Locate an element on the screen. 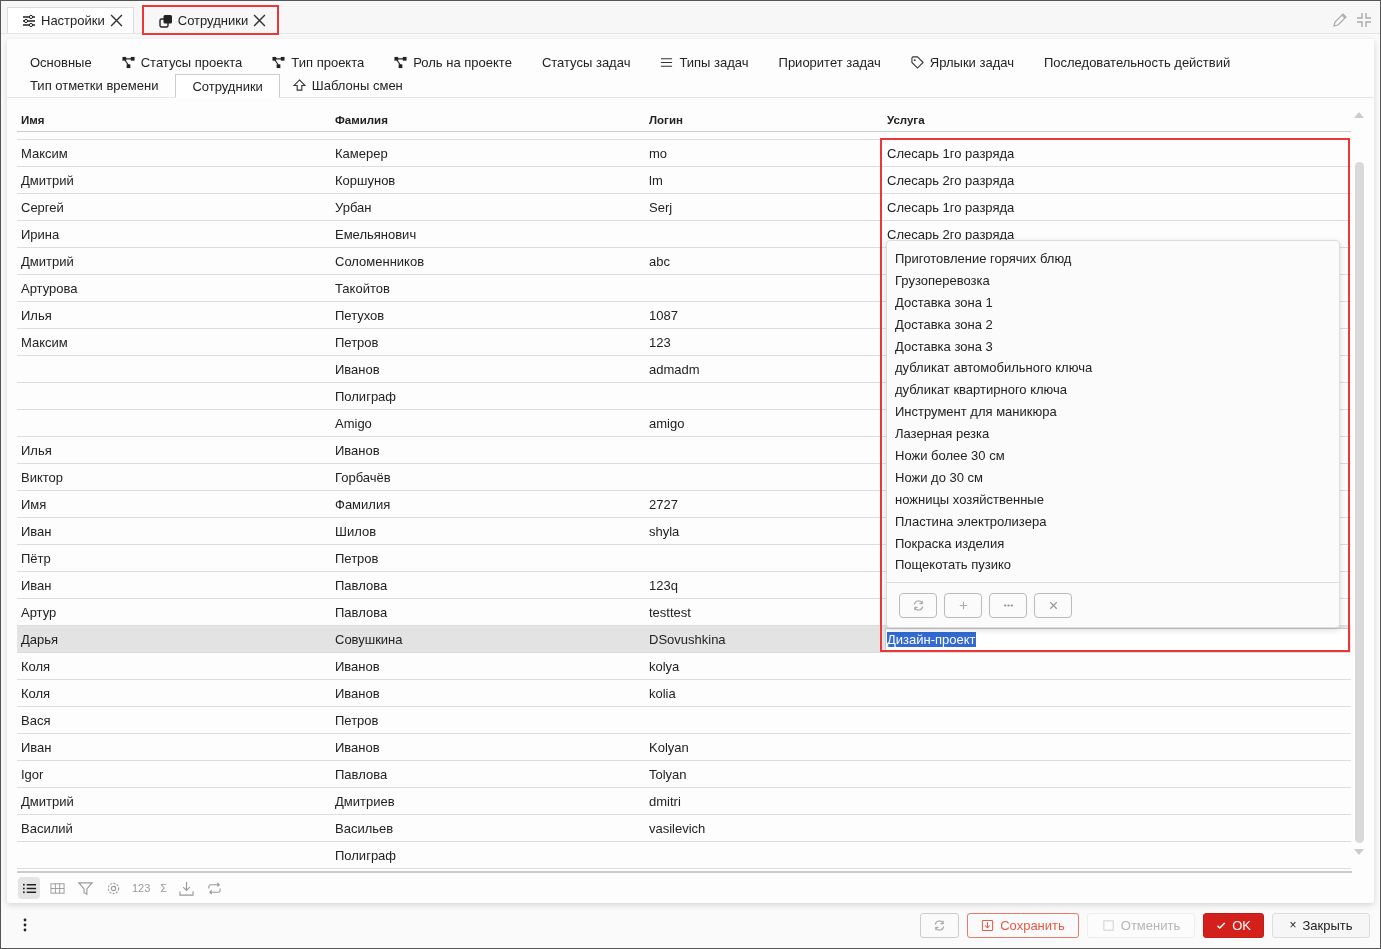 This screenshot has height=949, width=1381. column-header: Логин is located at coordinates (764, 119).